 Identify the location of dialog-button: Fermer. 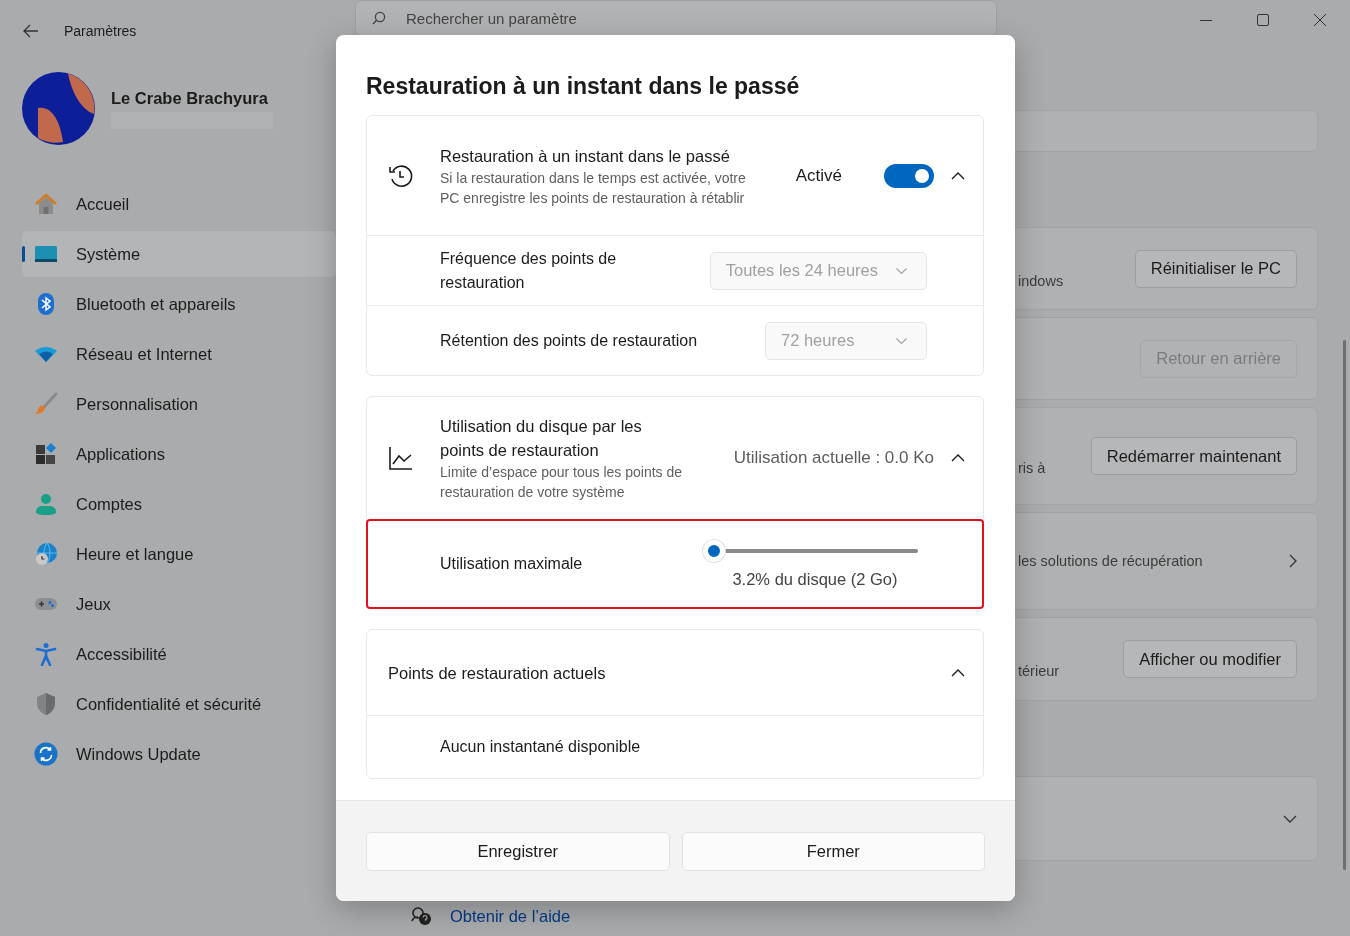
(833, 851).